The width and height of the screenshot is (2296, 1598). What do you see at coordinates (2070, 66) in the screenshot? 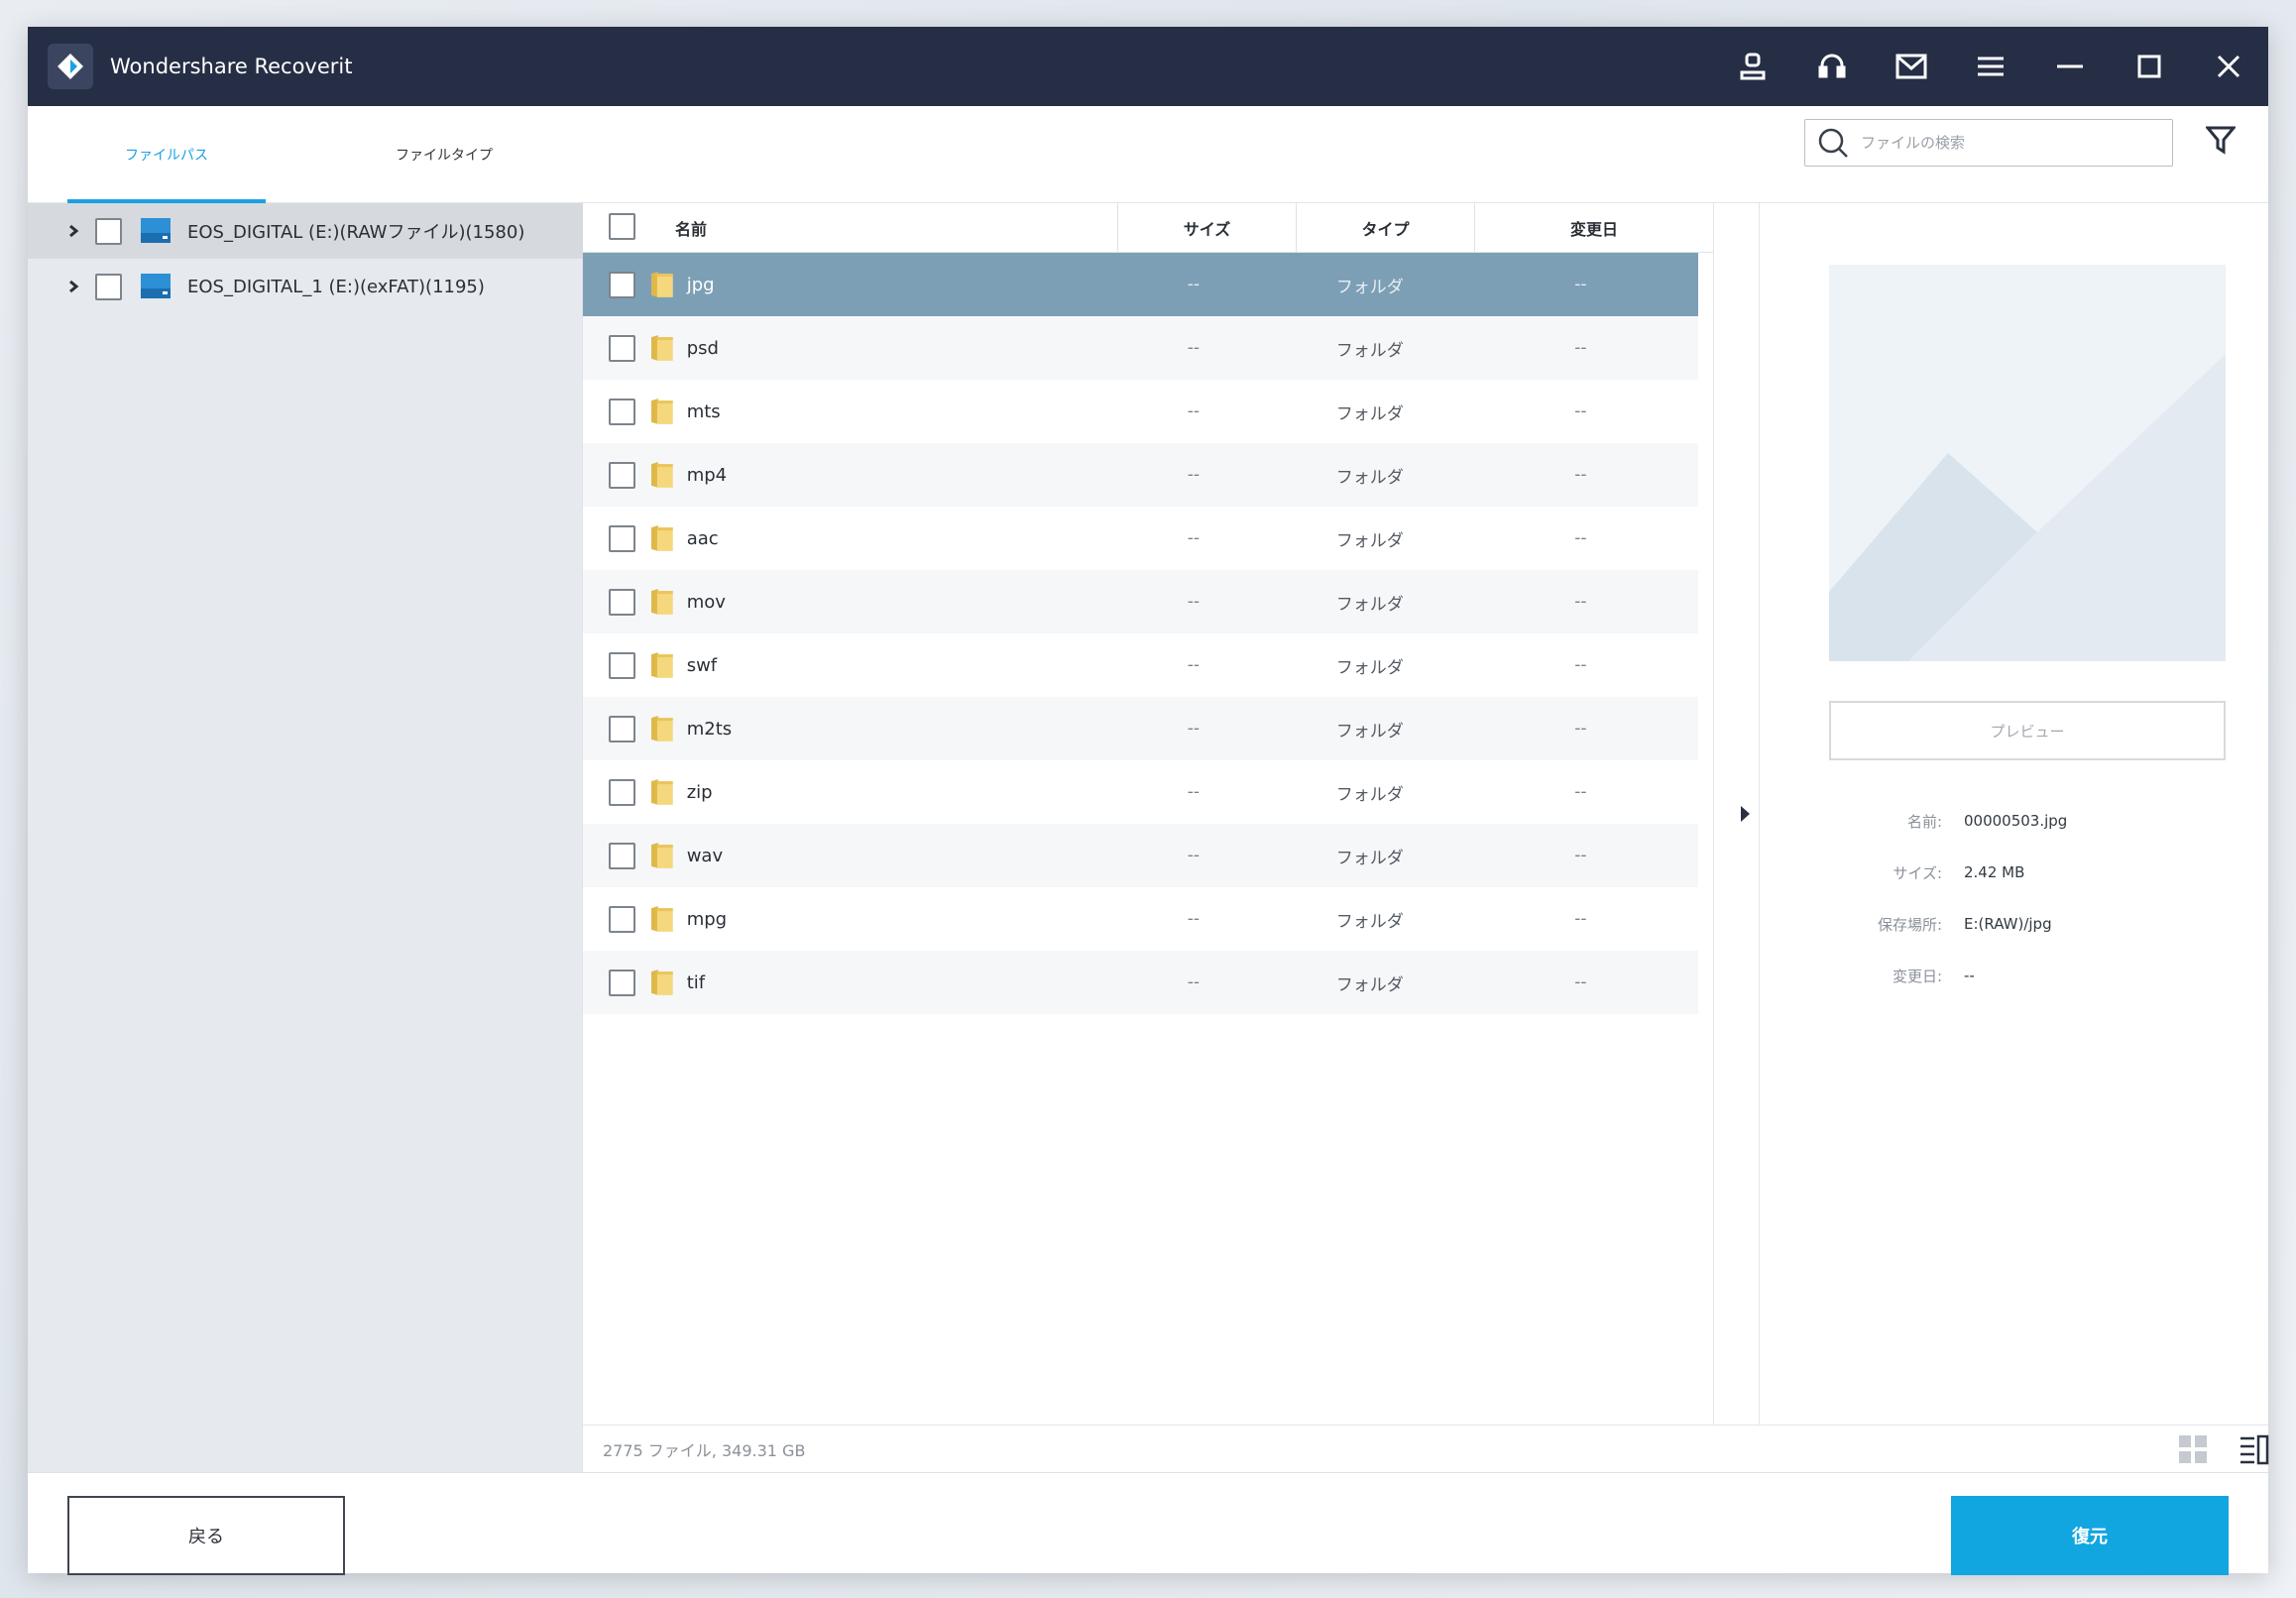
I see `minimize-icon` at bounding box center [2070, 66].